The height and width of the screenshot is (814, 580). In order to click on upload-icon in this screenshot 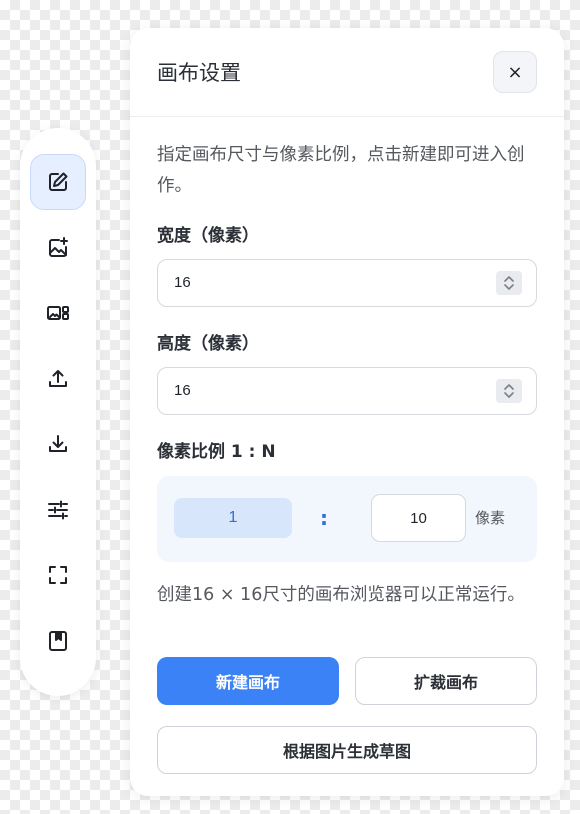, I will do `click(58, 378)`.